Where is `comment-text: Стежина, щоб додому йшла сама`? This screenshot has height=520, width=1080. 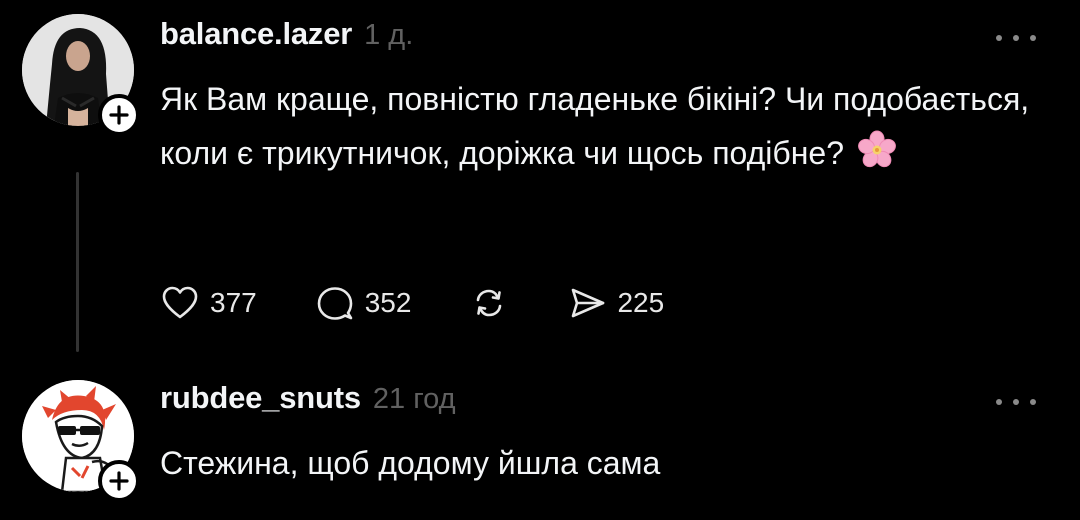
comment-text: Стежина, щоб додому йшла сама is located at coordinates (600, 463).